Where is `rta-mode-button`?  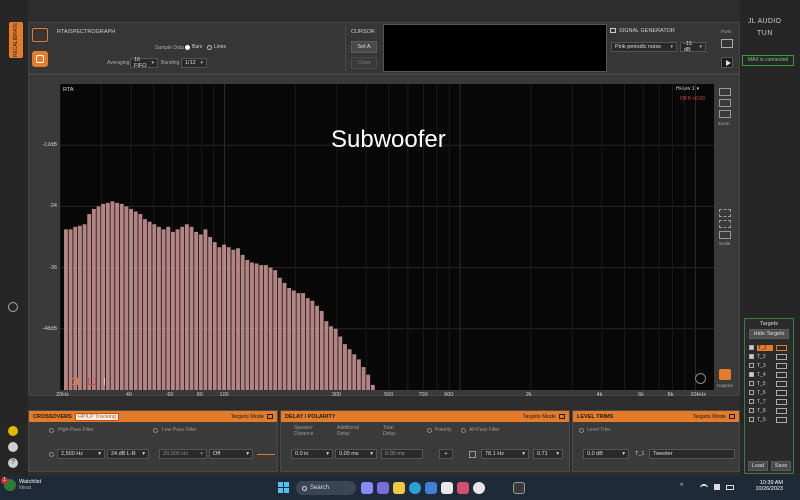 rta-mode-button is located at coordinates (40, 59).